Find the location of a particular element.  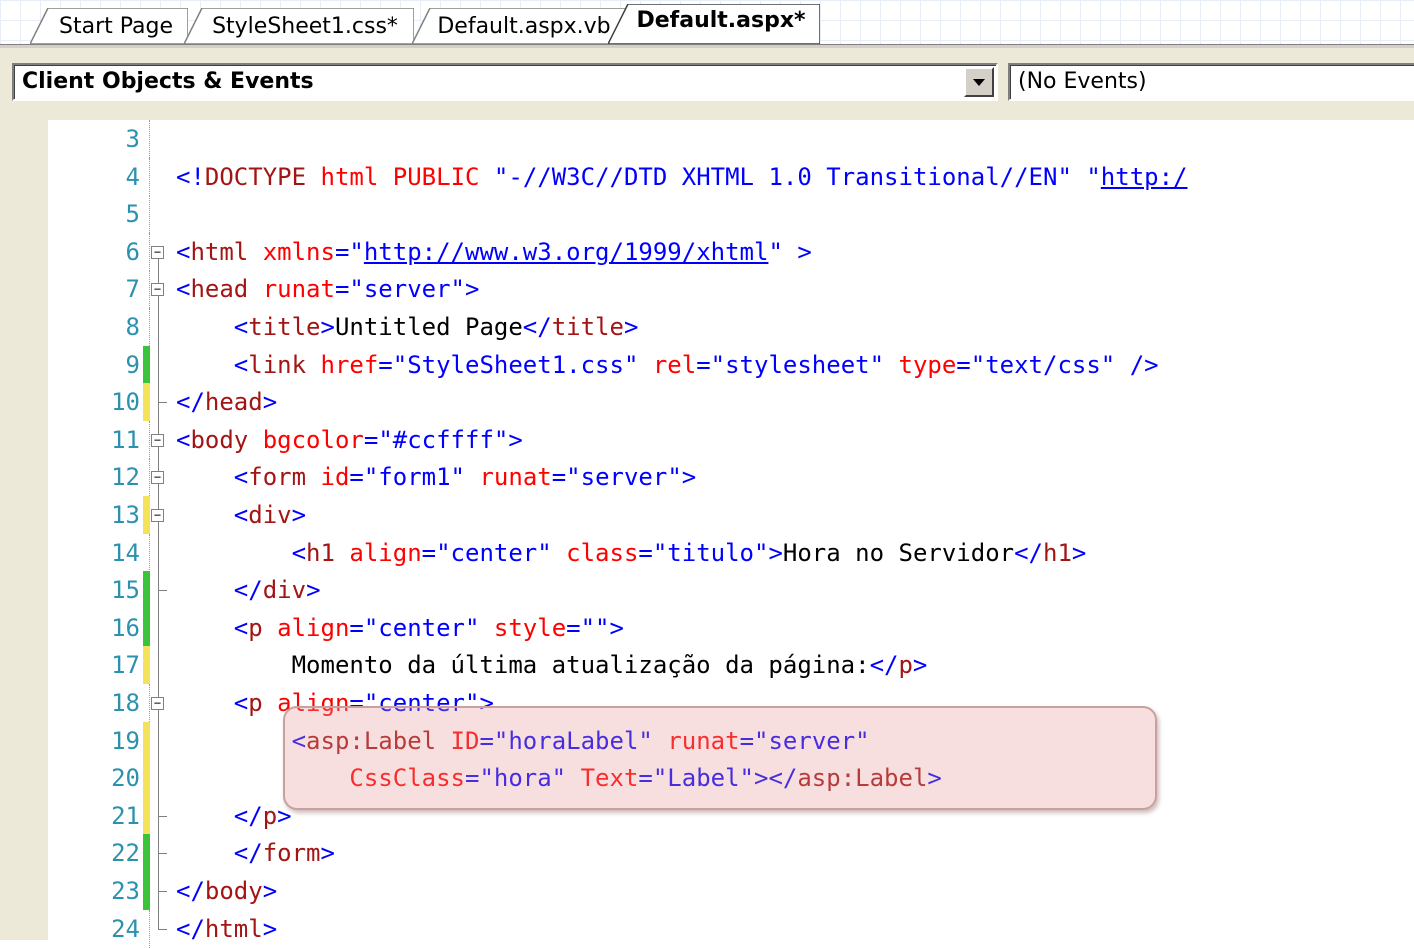

code-line: 13− <div> is located at coordinates (707, 515).